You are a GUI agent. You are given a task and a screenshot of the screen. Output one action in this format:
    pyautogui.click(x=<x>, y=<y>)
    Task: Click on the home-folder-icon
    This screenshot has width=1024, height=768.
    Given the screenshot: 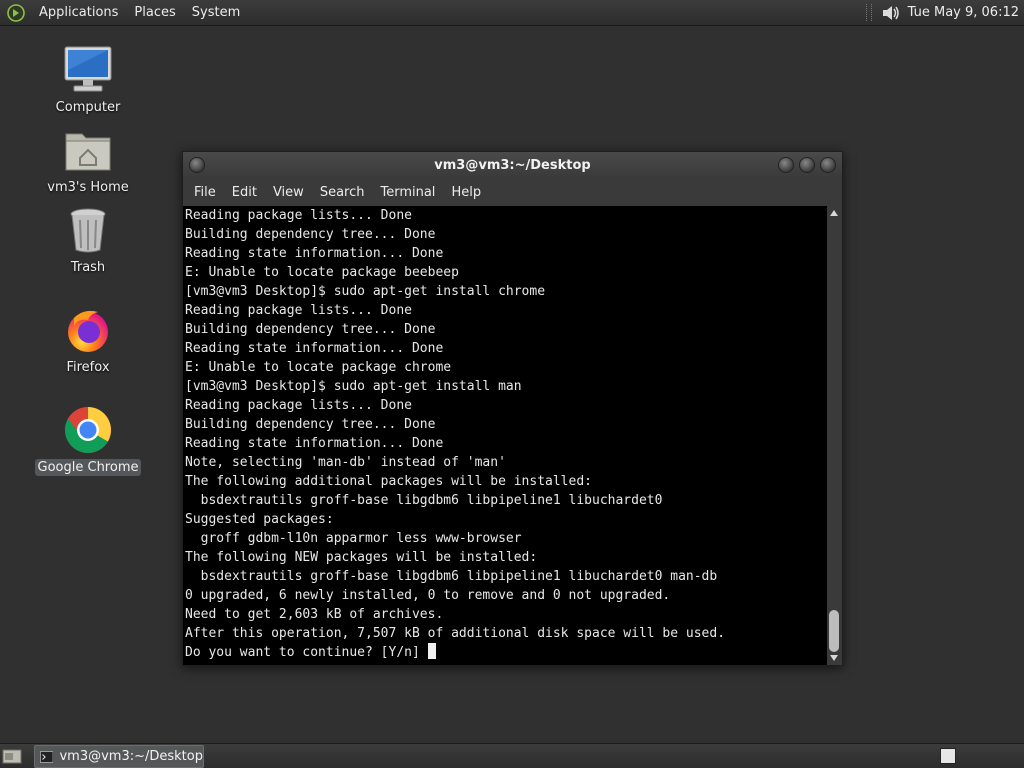 What is the action you would take?
    pyautogui.click(x=88, y=152)
    